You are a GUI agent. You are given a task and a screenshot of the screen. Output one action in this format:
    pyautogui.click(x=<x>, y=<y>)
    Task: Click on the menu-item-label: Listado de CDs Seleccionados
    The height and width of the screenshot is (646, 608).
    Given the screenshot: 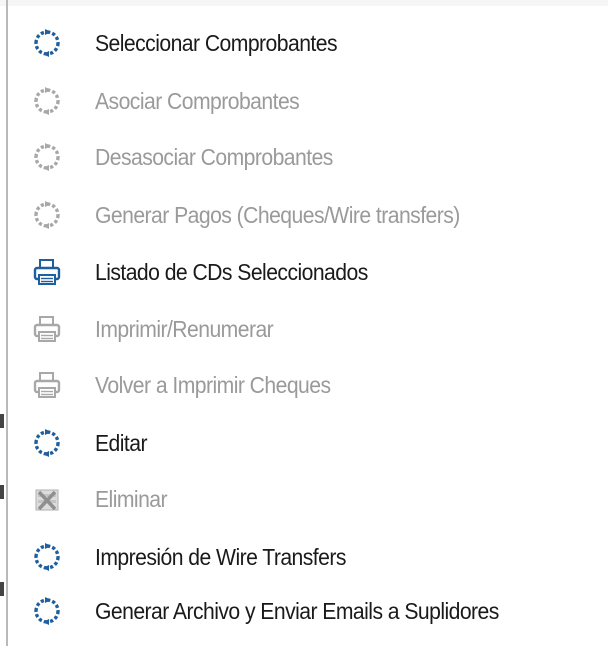 What is the action you would take?
    pyautogui.click(x=231, y=272)
    